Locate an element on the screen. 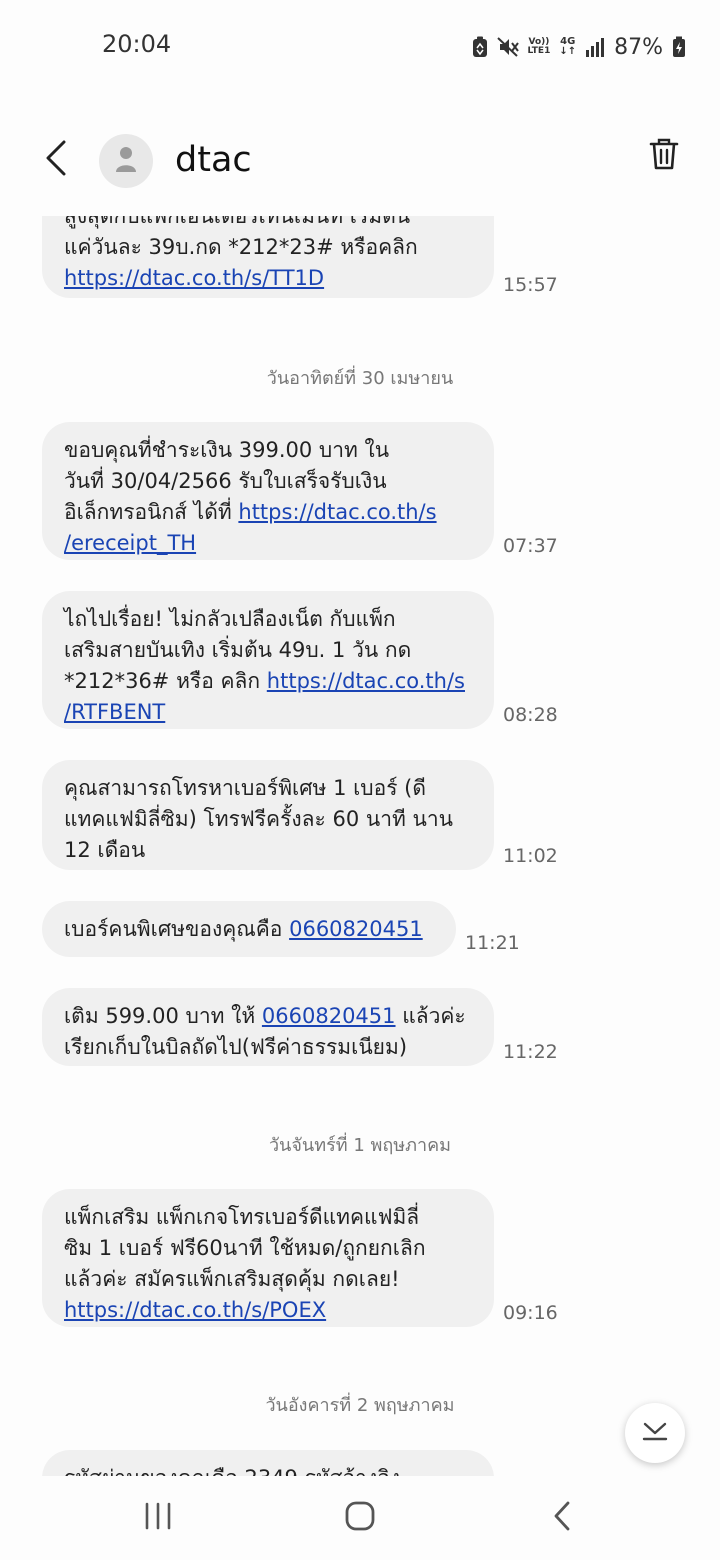 Image resolution: width=720 pixels, height=1560 pixels. avatar is located at coordinates (126, 161).